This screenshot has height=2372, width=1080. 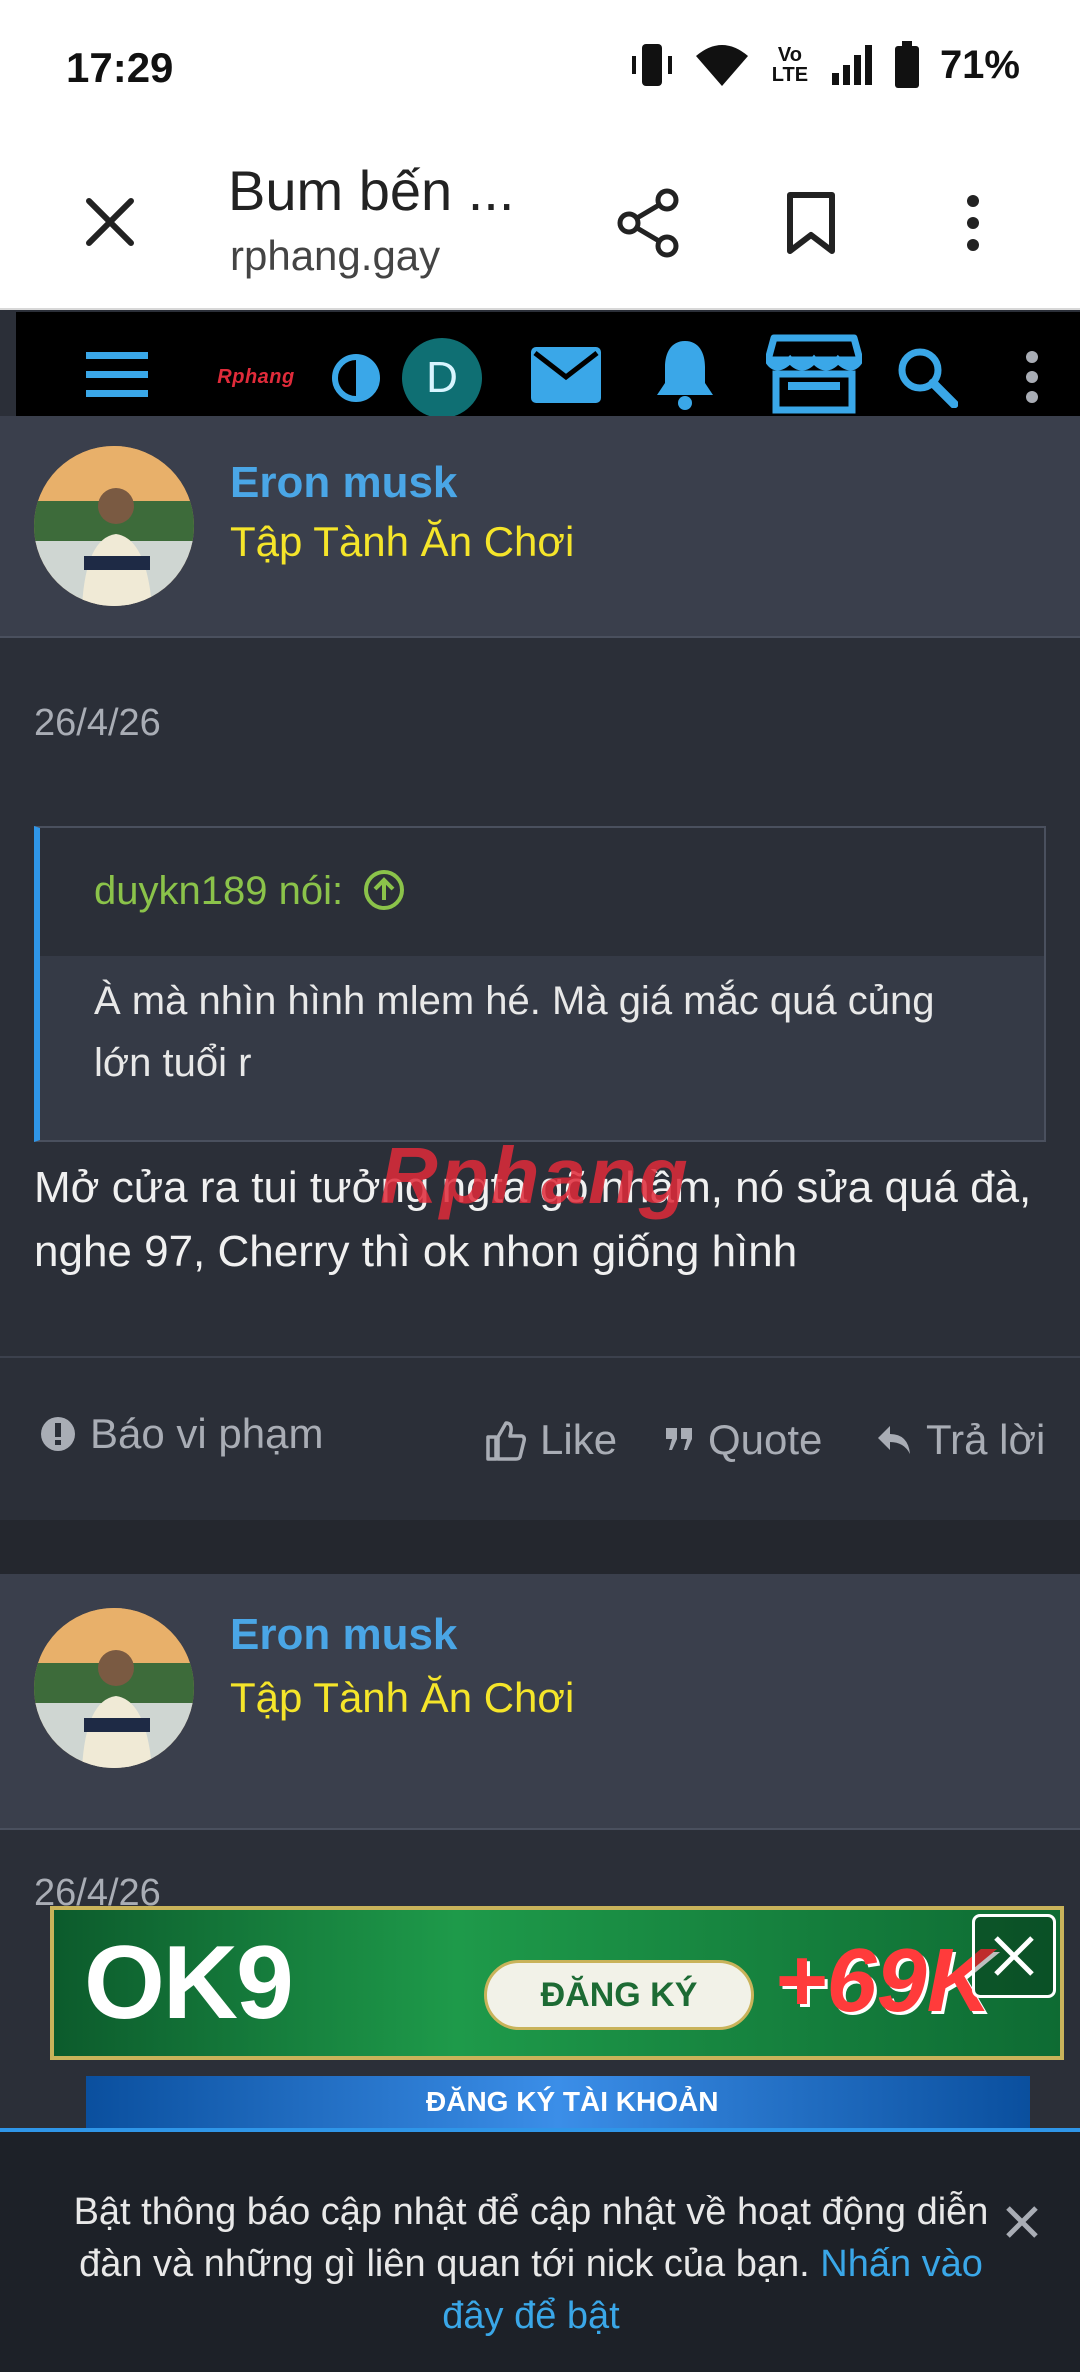 What do you see at coordinates (979, 64) in the screenshot?
I see `battery-percent: 71%` at bounding box center [979, 64].